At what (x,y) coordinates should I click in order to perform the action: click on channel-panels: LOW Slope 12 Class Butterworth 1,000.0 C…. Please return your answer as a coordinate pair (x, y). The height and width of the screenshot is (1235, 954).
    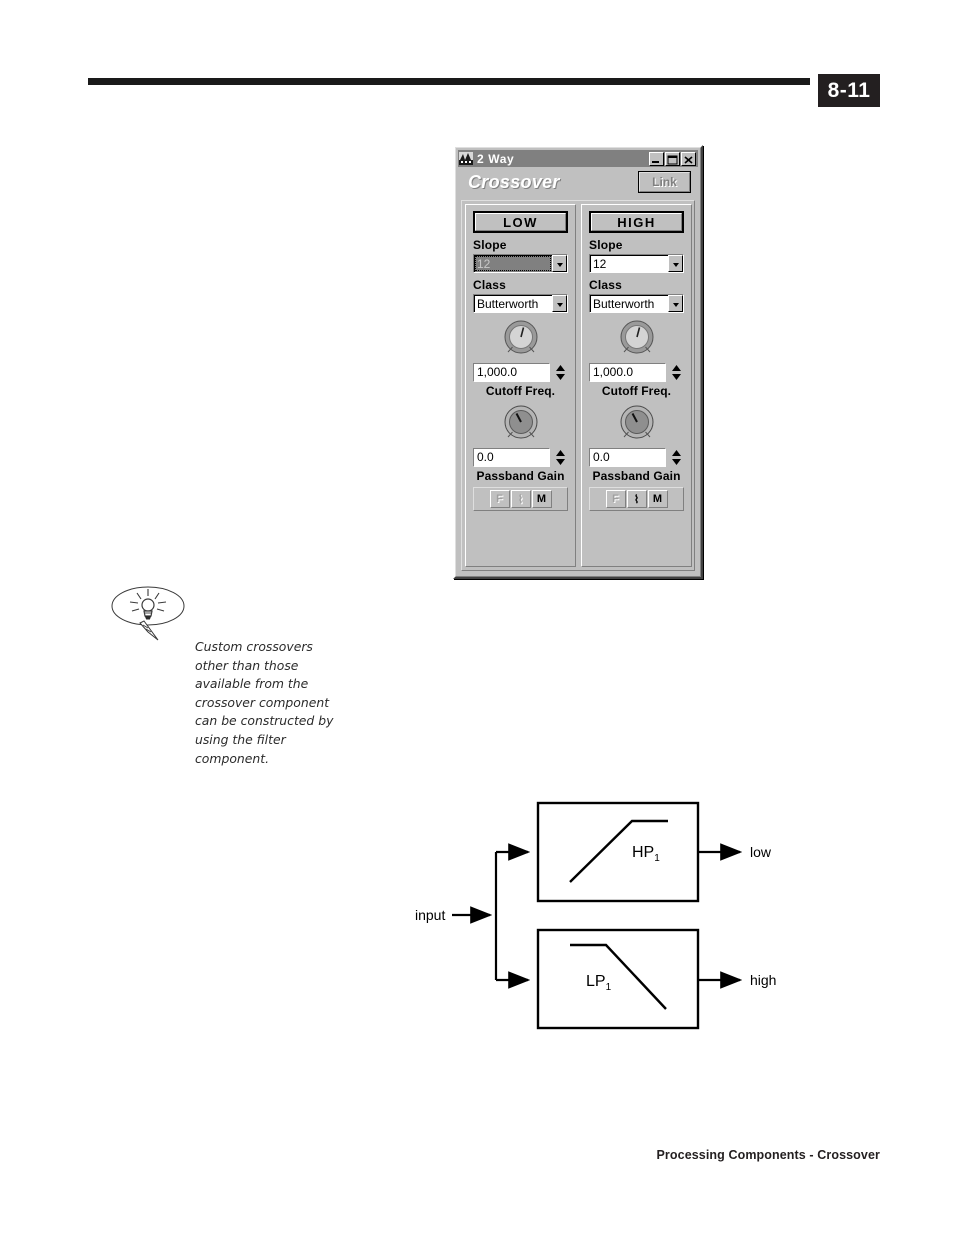
    Looking at the image, I should click on (578, 385).